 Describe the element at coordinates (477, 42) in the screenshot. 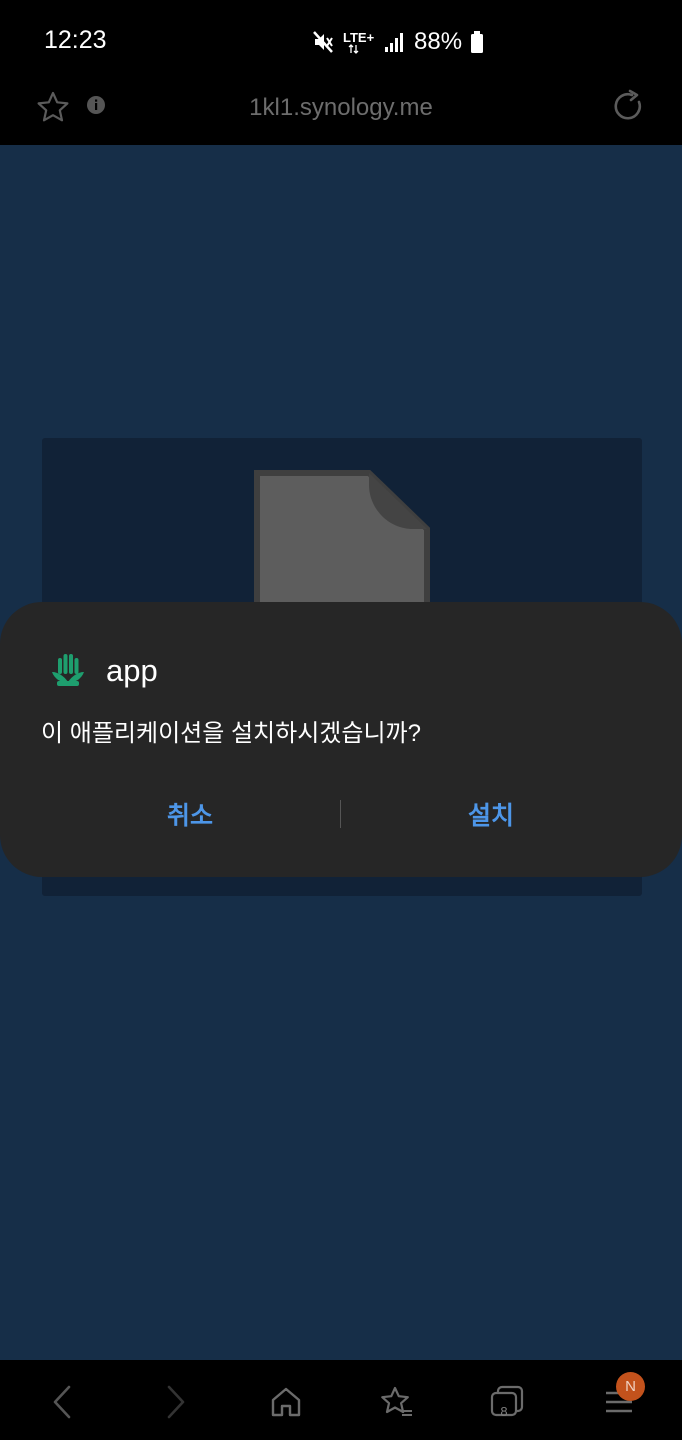

I see `battery-icon` at that location.